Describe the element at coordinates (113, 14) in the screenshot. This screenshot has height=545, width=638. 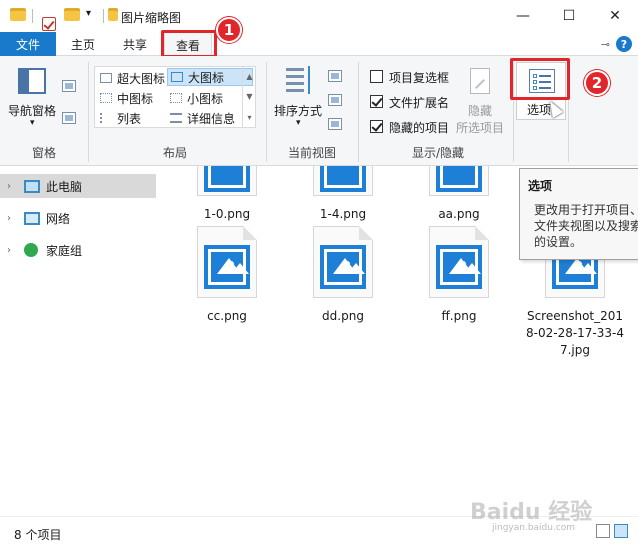
I see `window-folder-icon` at that location.